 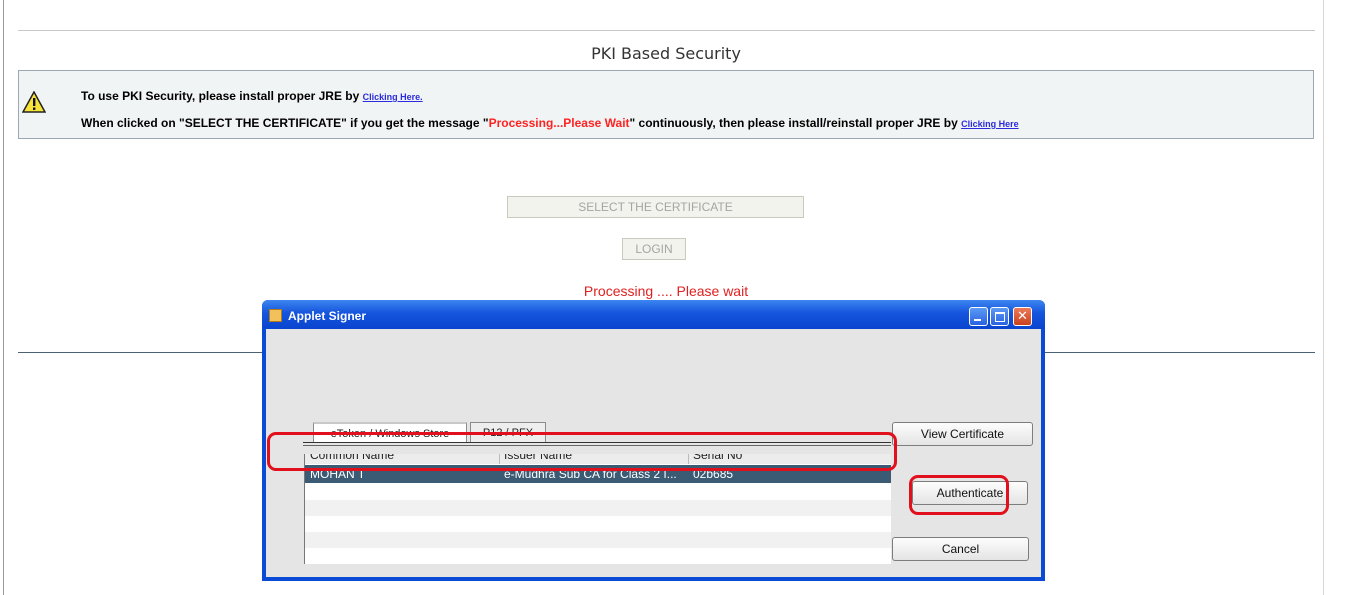 I want to click on page-title: PKI Based Security, so click(x=666, y=53).